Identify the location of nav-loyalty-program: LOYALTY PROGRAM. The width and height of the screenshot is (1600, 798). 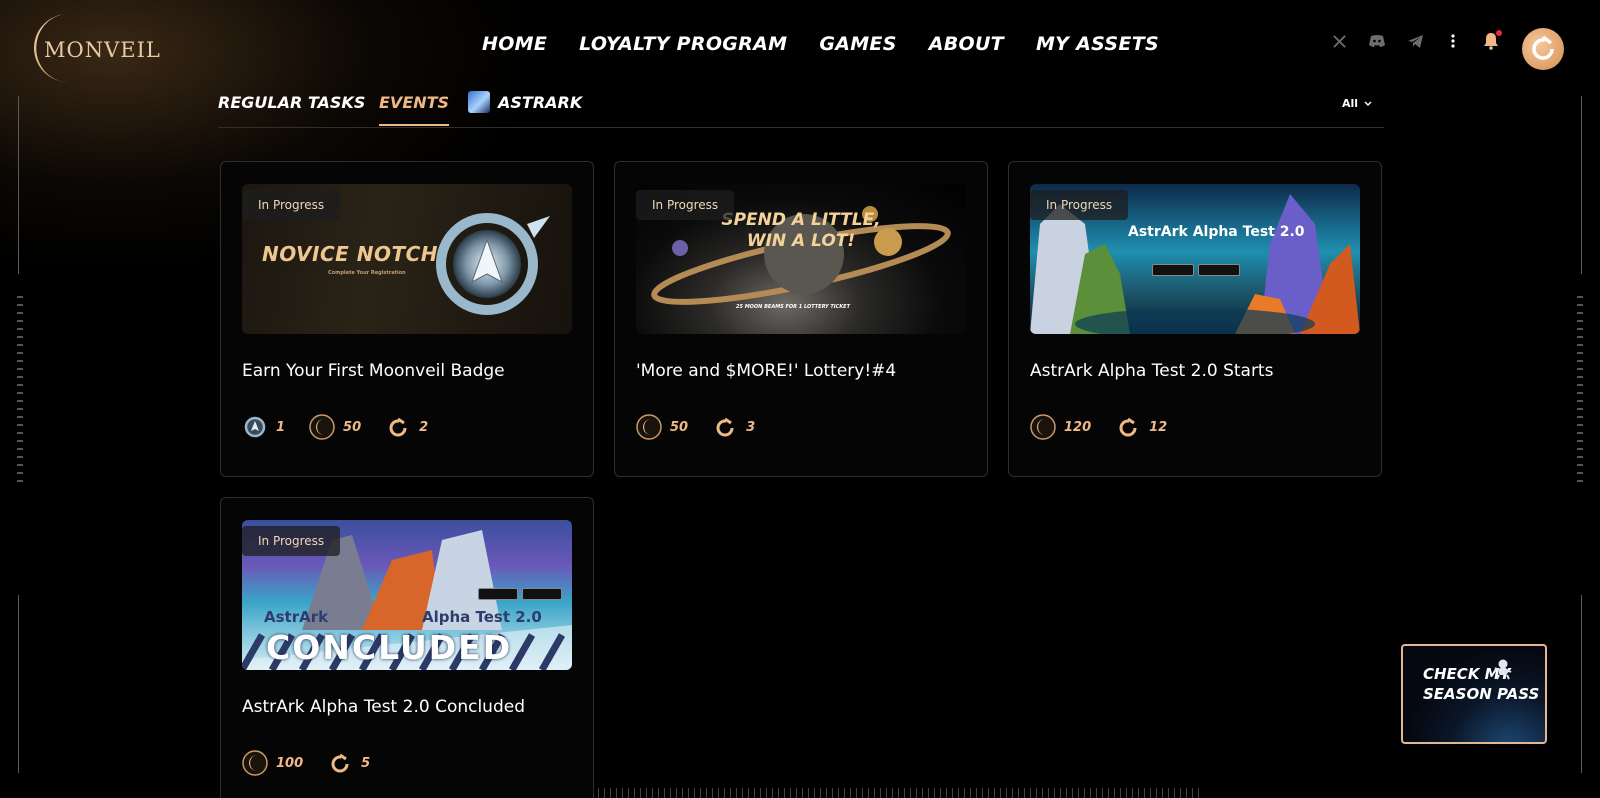
(683, 44).